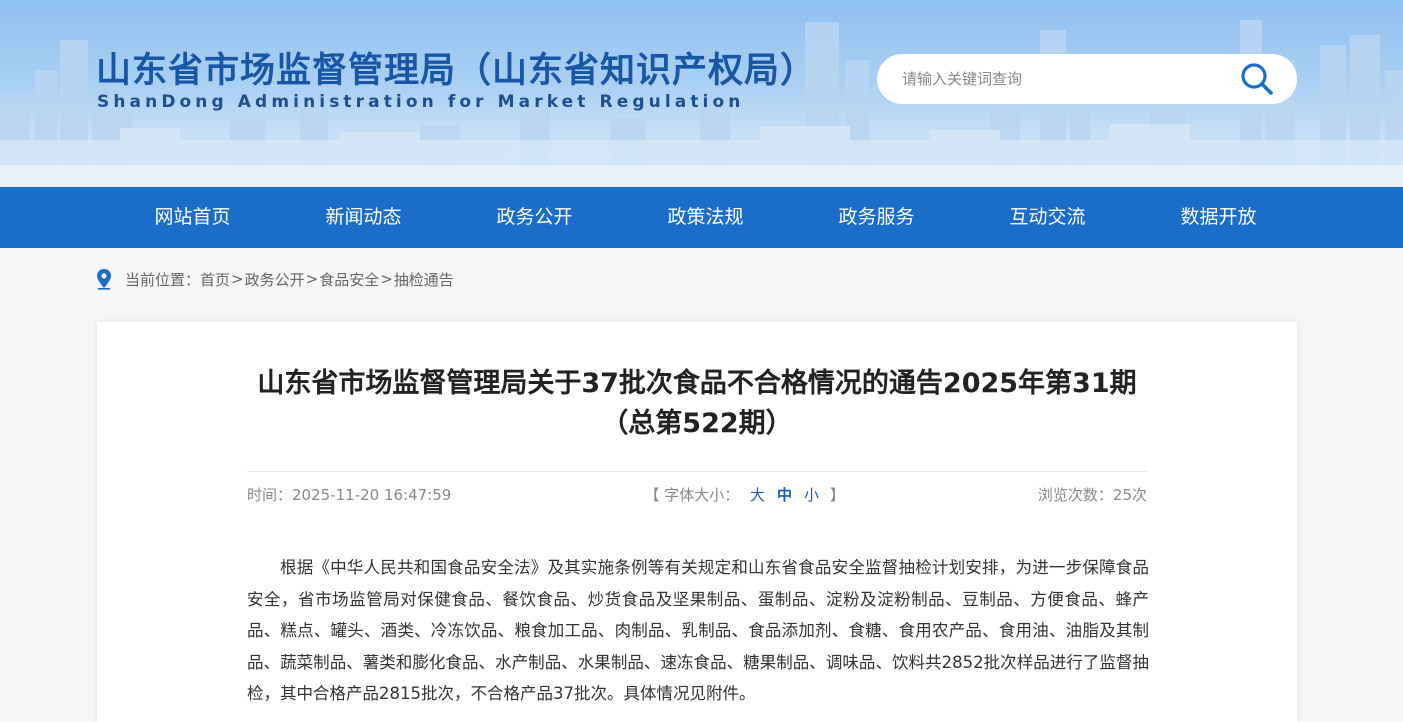  Describe the element at coordinates (1129, 495) in the screenshot. I see `view-count-value: 25次` at that location.